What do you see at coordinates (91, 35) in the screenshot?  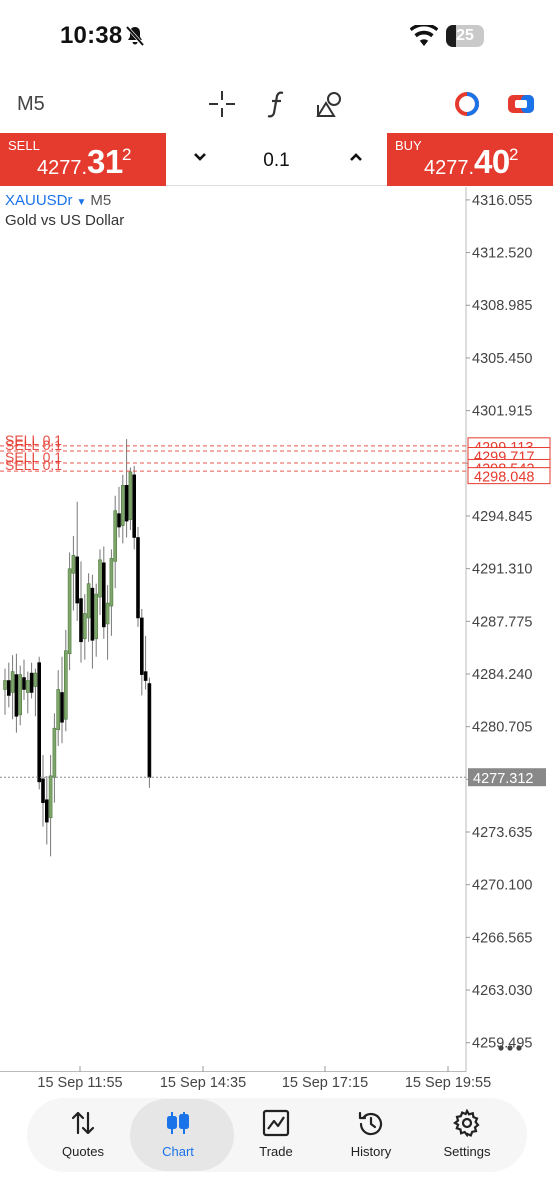 I see `status-time: 10:38` at bounding box center [91, 35].